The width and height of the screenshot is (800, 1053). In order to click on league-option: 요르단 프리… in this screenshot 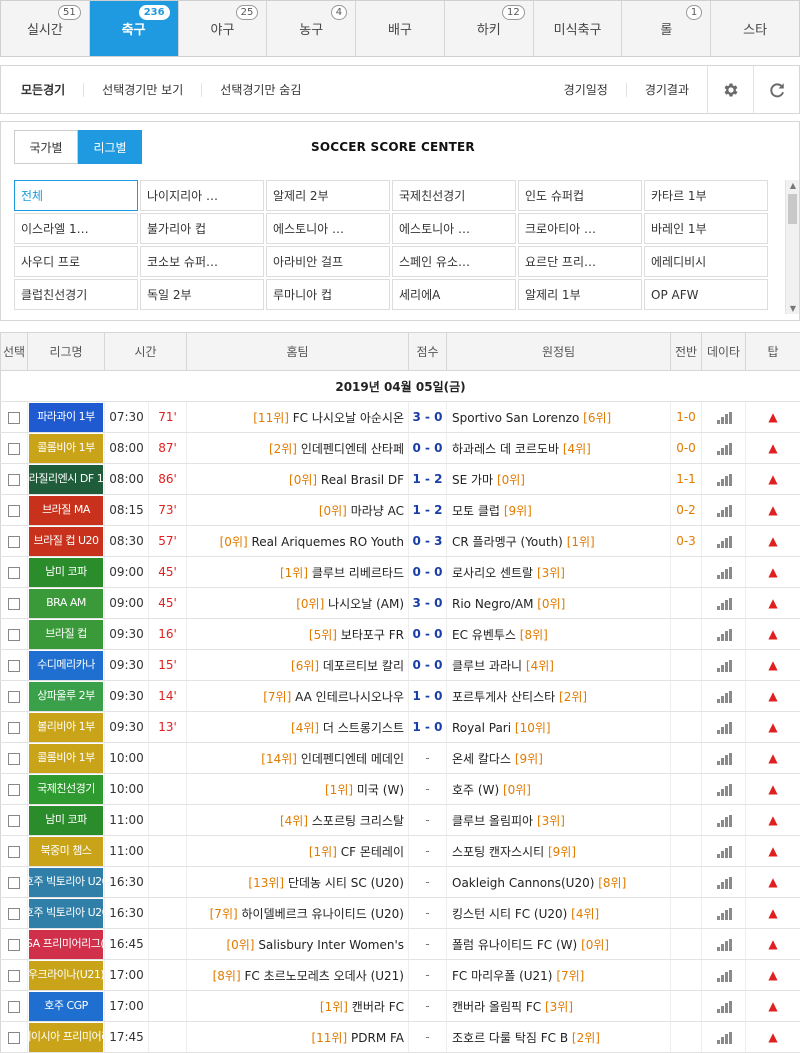, I will do `click(580, 261)`.